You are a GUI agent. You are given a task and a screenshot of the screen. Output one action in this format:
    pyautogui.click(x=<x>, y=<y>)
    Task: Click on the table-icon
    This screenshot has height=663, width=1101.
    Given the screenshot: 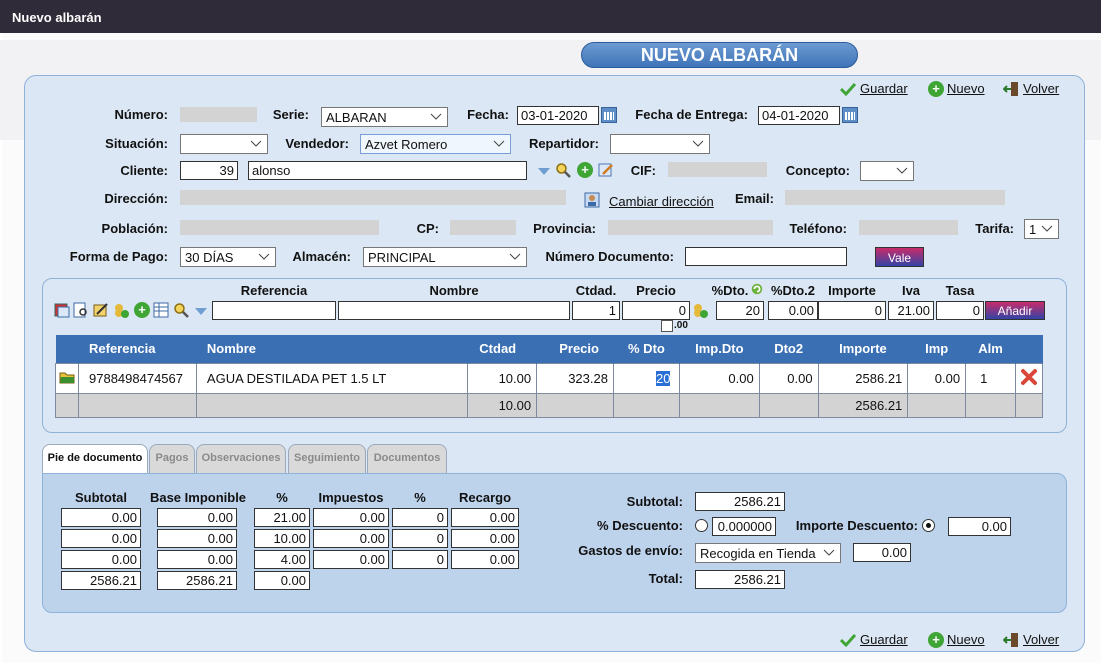 What is the action you would take?
    pyautogui.click(x=161, y=310)
    